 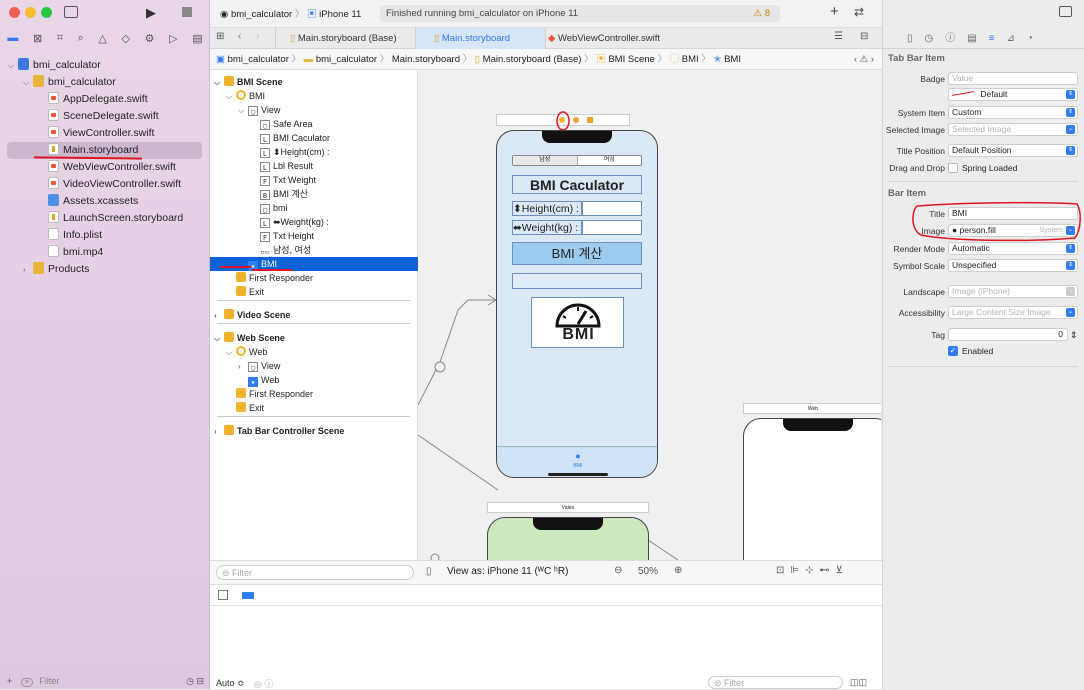 I want to click on render-mode-popup: Automatic ⇕, so click(x=1013, y=248).